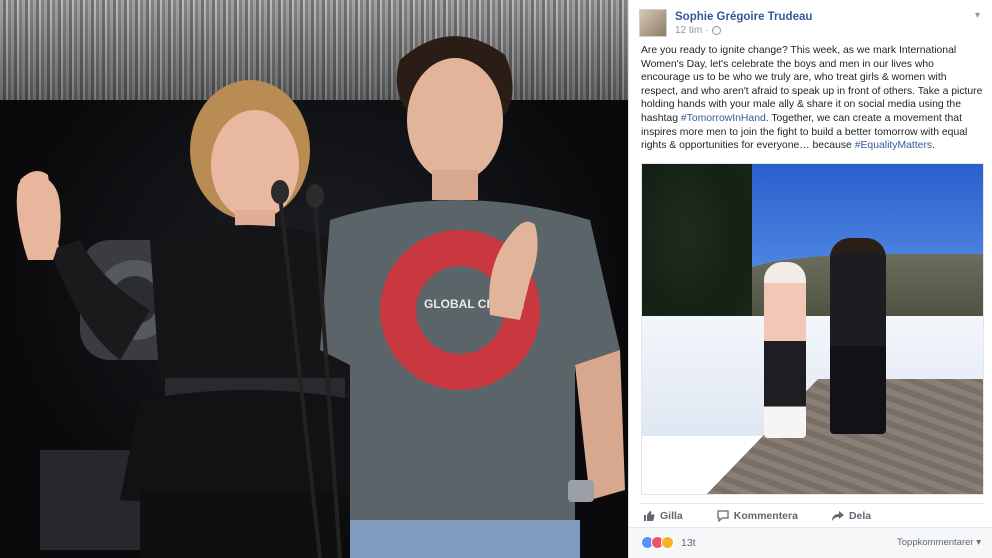 This screenshot has width=992, height=558. What do you see at coordinates (649, 515) in the screenshot?
I see `thumbs-up-icon` at bounding box center [649, 515].